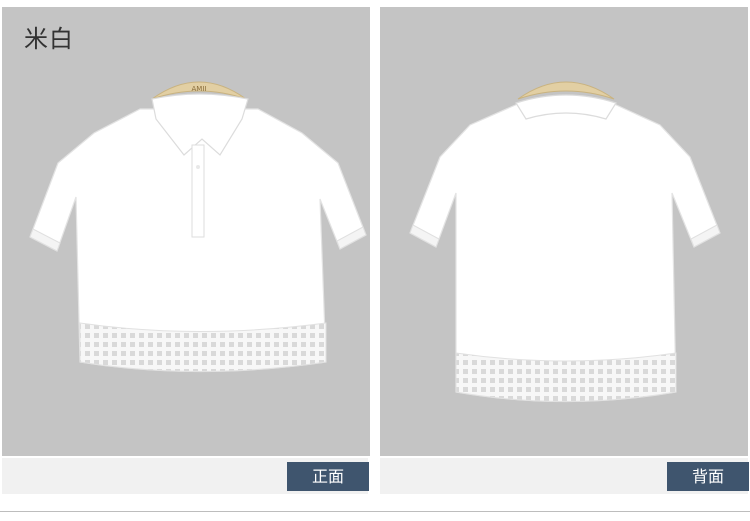  What do you see at coordinates (49, 39) in the screenshot?
I see `color-name-label: 米白` at bounding box center [49, 39].